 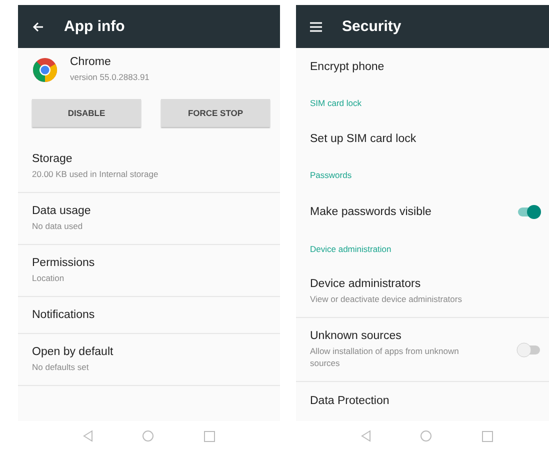 I want to click on section-header: Passwords, so click(x=331, y=175).